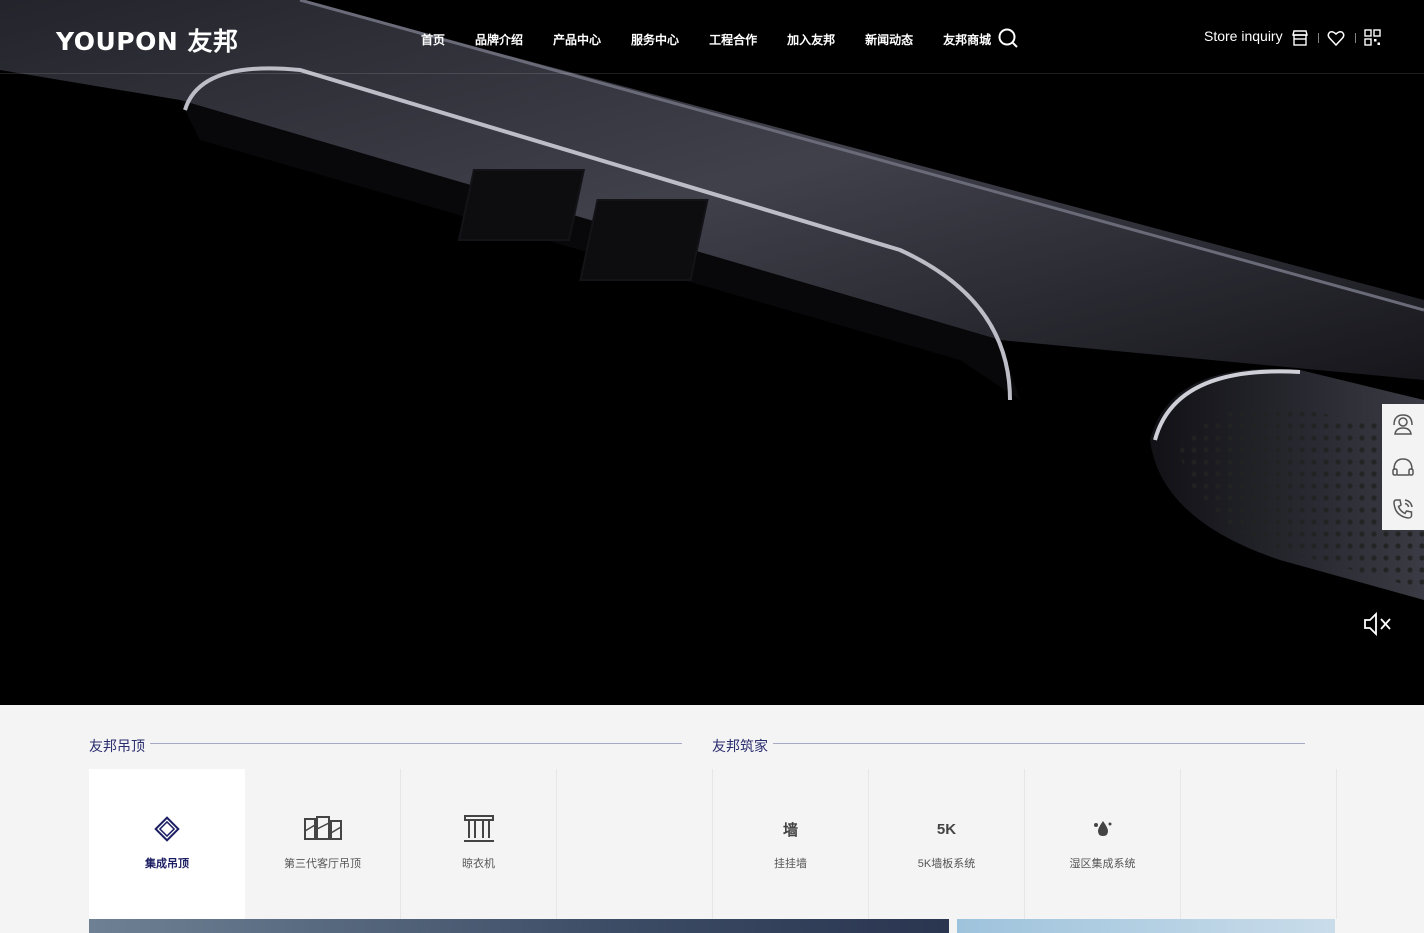 Image resolution: width=1424 pixels, height=933 pixels. I want to click on tab-label: 晾衣机, so click(478, 864).